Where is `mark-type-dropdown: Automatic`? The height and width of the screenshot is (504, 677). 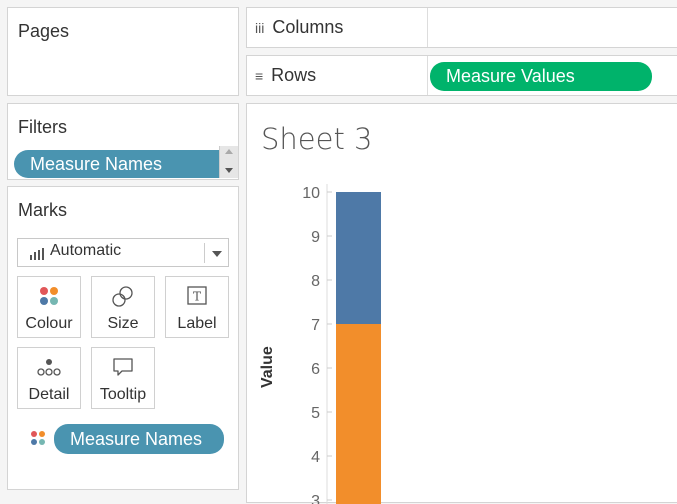
mark-type-dropdown: Automatic is located at coordinates (123, 252).